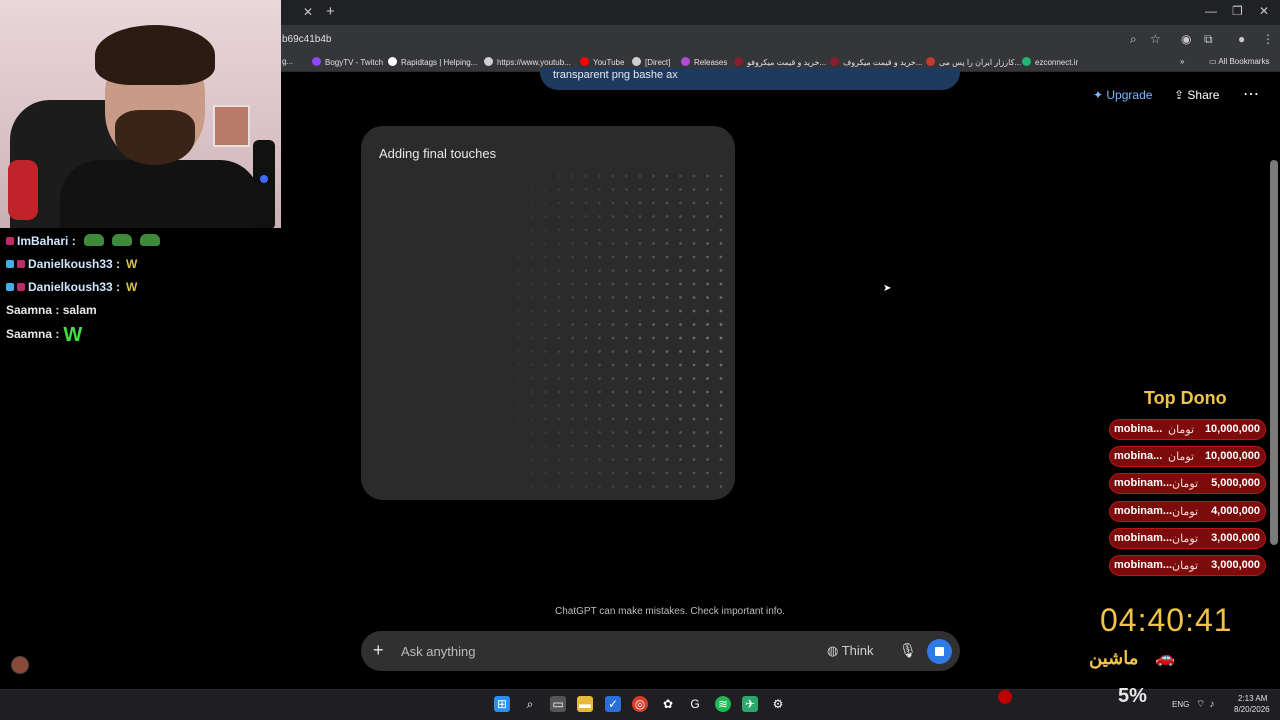  I want to click on profile-avatar: ●, so click(1241, 39).